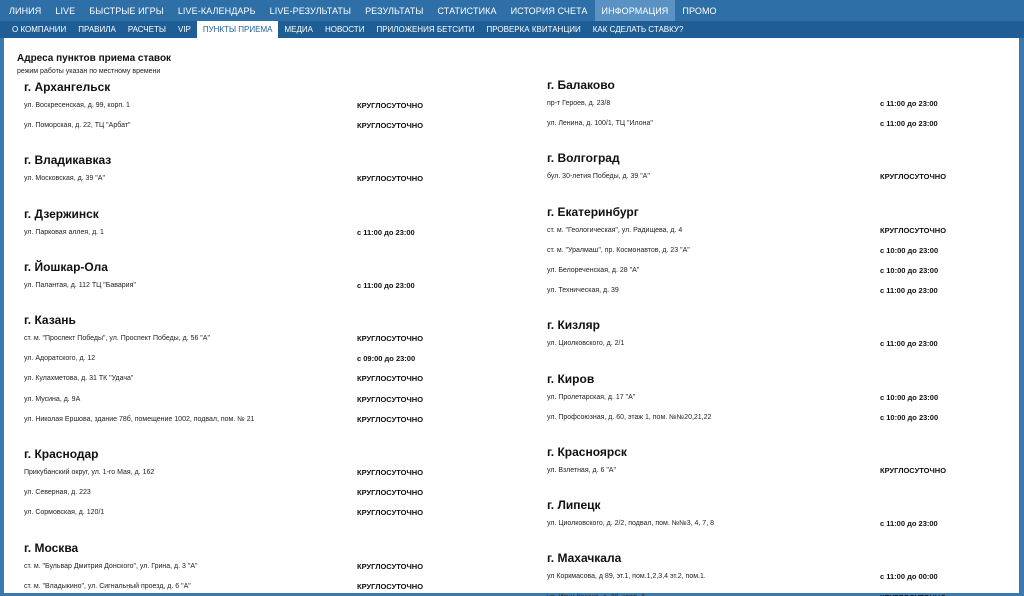  What do you see at coordinates (77, 126) in the screenshot?
I see `address-text: ул. Поморская, д. 22, ТЦ "Арбат"` at bounding box center [77, 126].